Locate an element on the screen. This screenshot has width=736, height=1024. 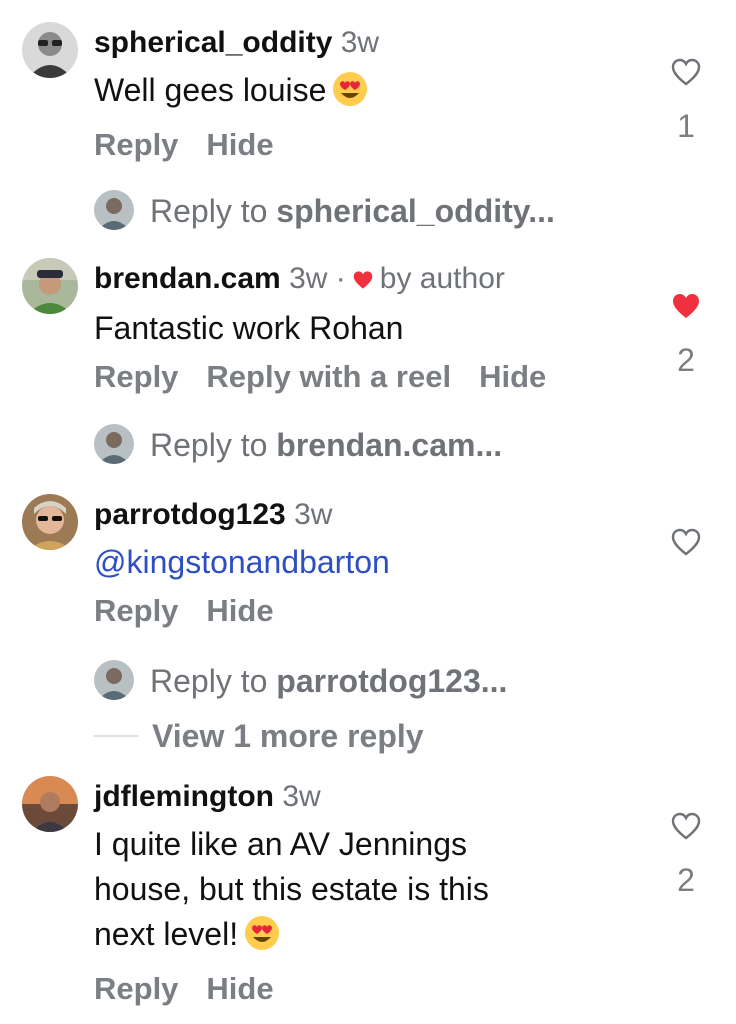
like-column is located at coordinates (686, 542).